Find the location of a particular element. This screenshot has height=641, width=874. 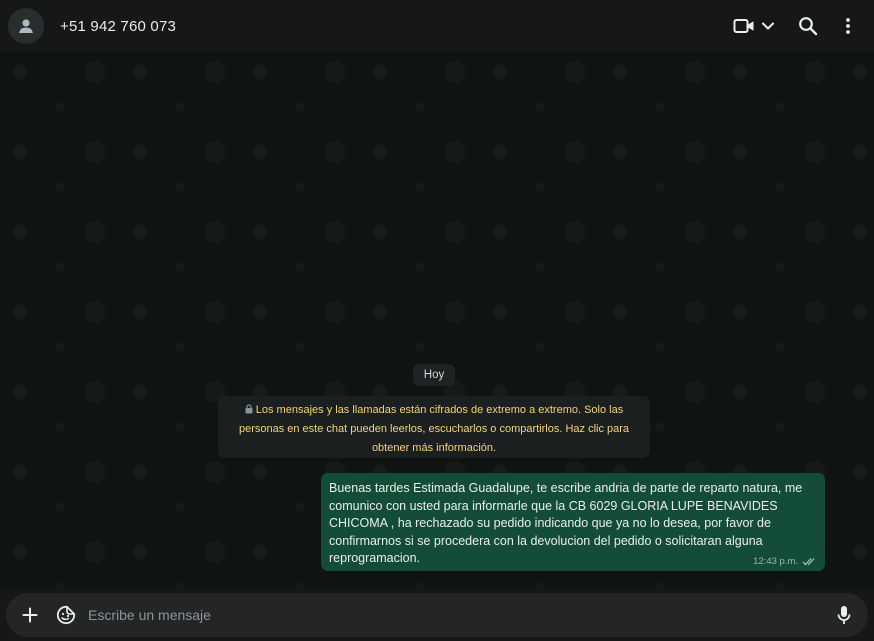

microphone-icon is located at coordinates (844, 615).